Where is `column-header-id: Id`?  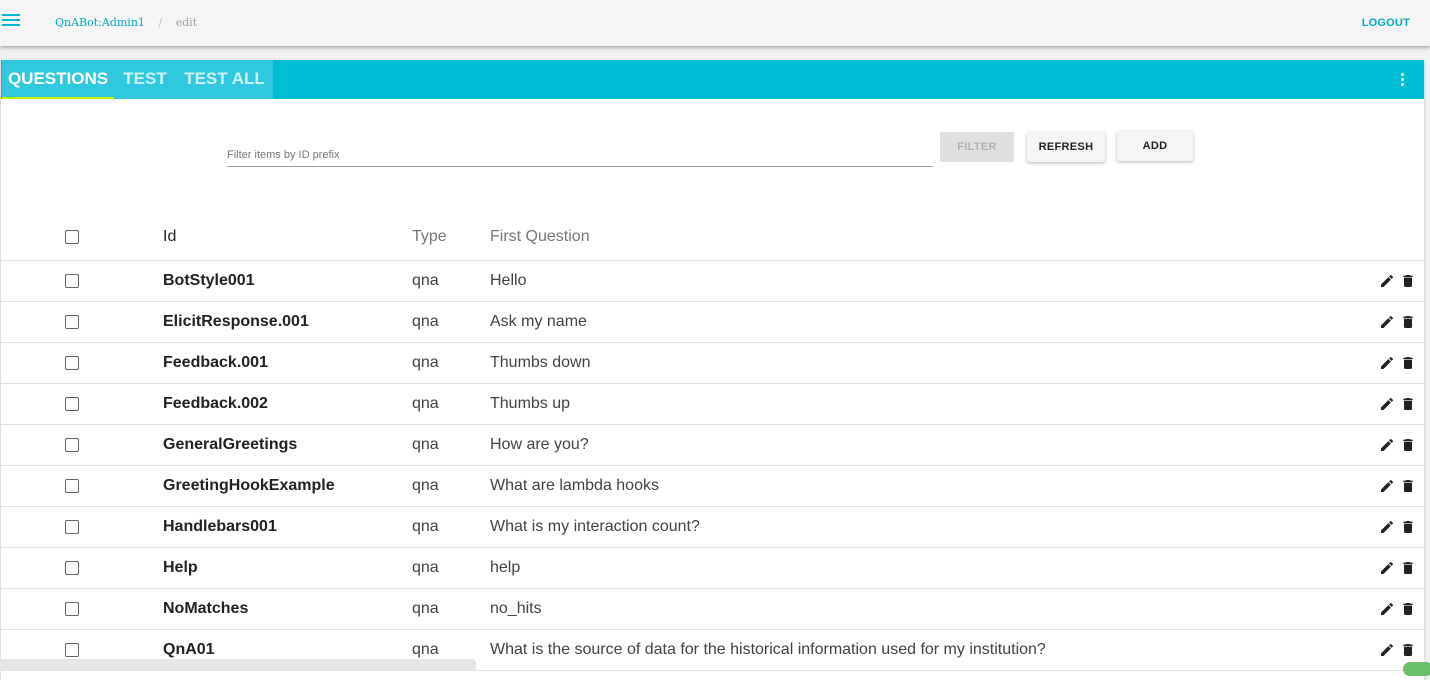
column-header-id: Id is located at coordinates (169, 237).